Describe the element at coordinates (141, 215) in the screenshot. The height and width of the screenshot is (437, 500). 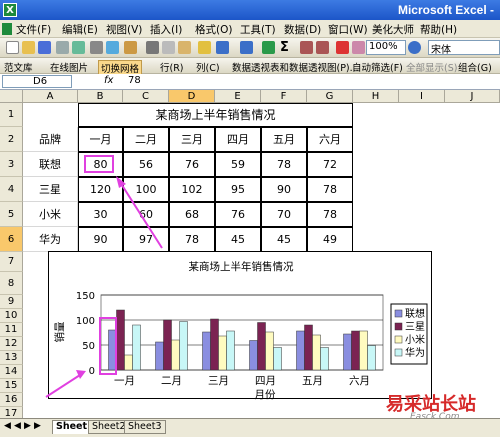
I see `arrow-to-table` at that location.